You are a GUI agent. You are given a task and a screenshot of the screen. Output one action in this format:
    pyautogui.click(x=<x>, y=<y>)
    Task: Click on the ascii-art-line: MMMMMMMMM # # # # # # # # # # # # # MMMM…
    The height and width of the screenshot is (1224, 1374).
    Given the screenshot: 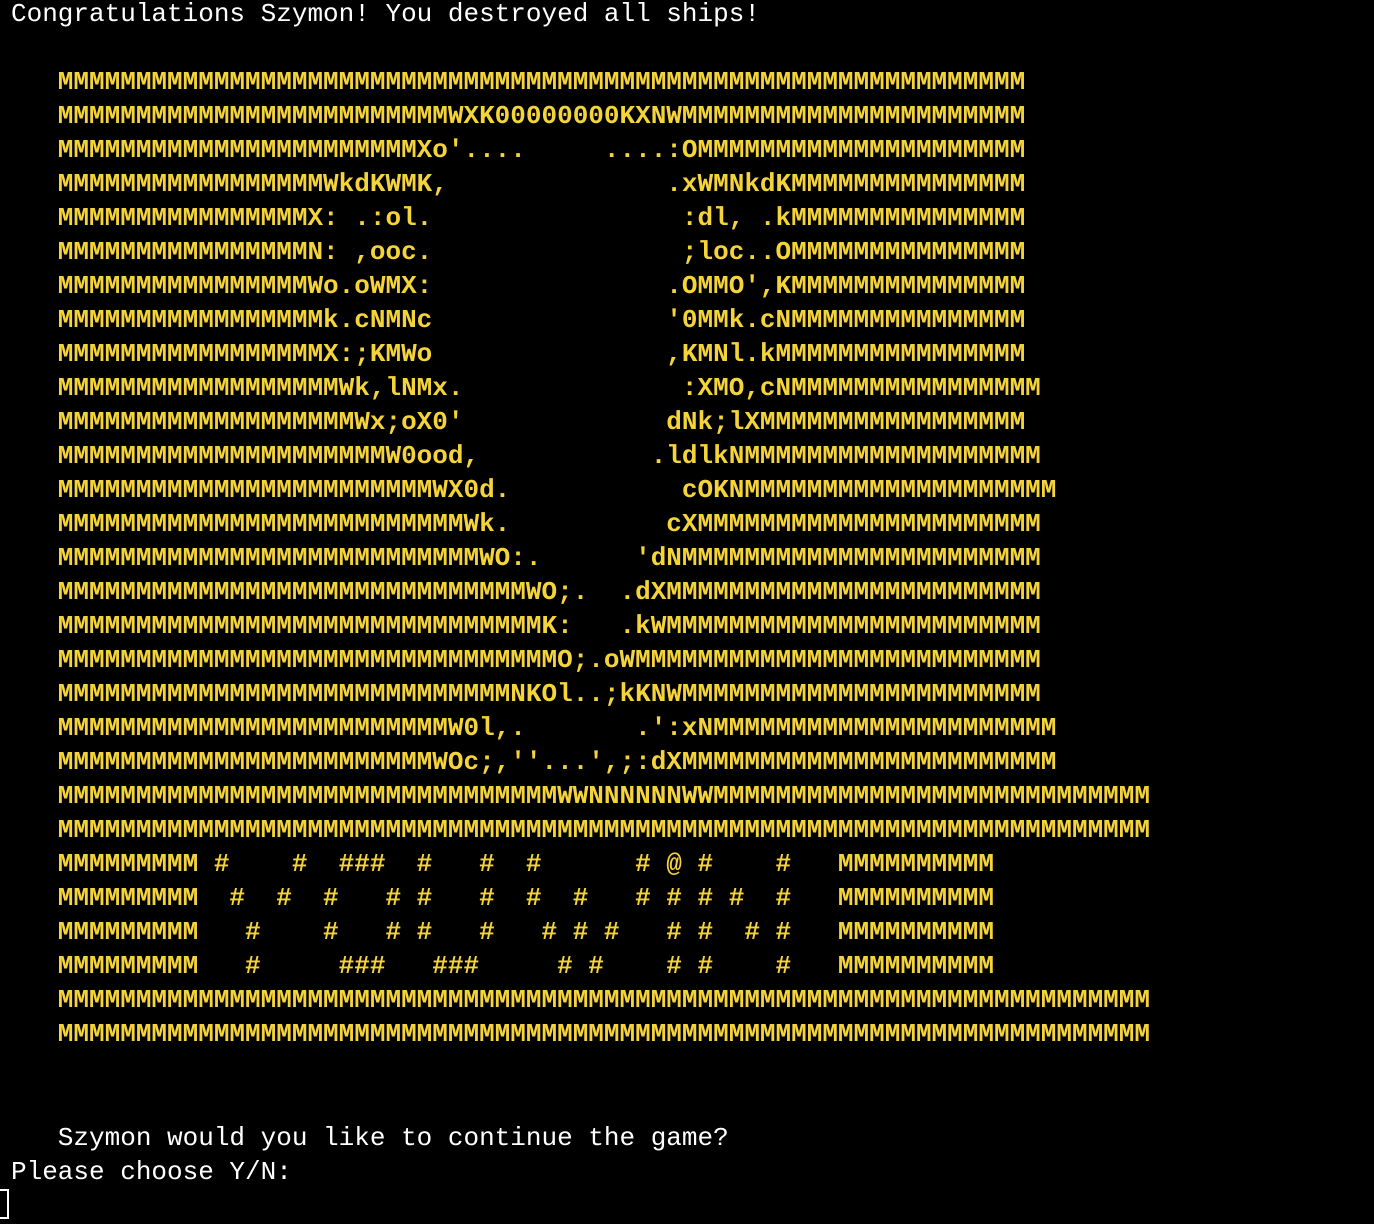 What is the action you would take?
    pyautogui.click(x=502, y=898)
    